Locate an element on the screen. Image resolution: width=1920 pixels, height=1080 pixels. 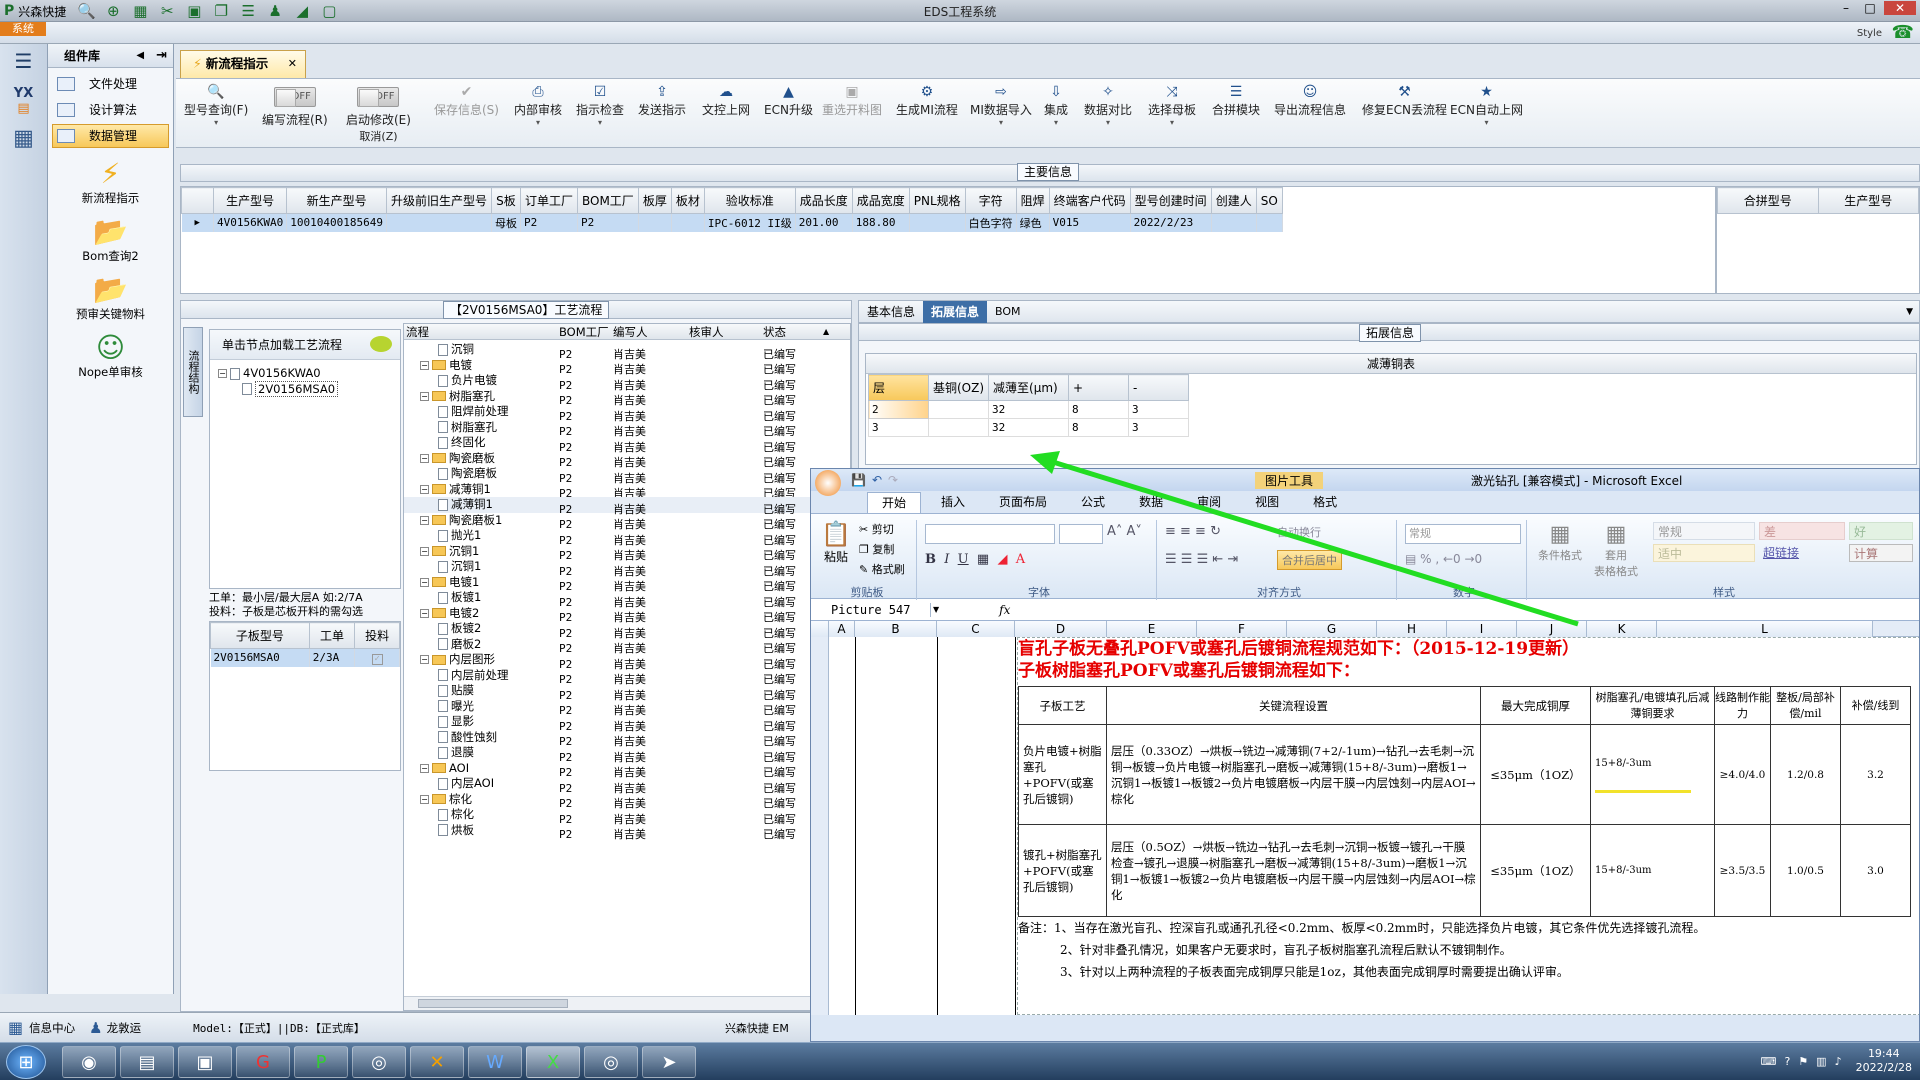
toggle-switch: OFF is located at coordinates (378, 97).